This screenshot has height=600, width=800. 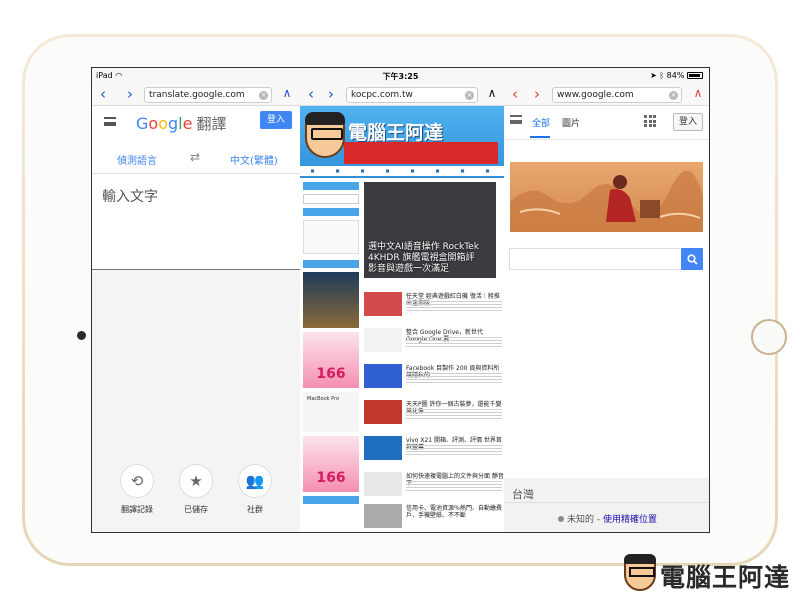 I want to click on community-button: 👥 社群, so click(x=255, y=489).